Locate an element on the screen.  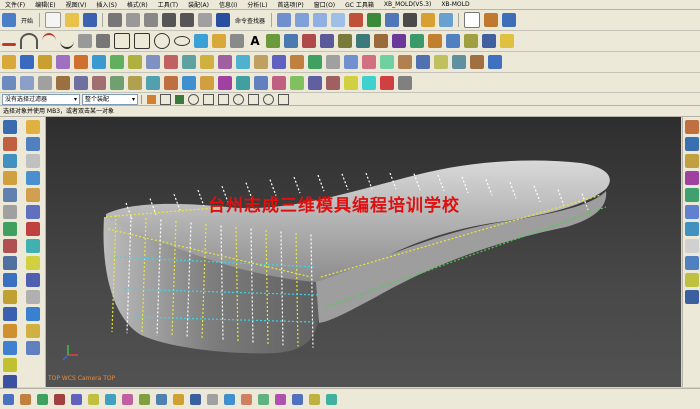
move-face-icon is located at coordinates (459, 62).